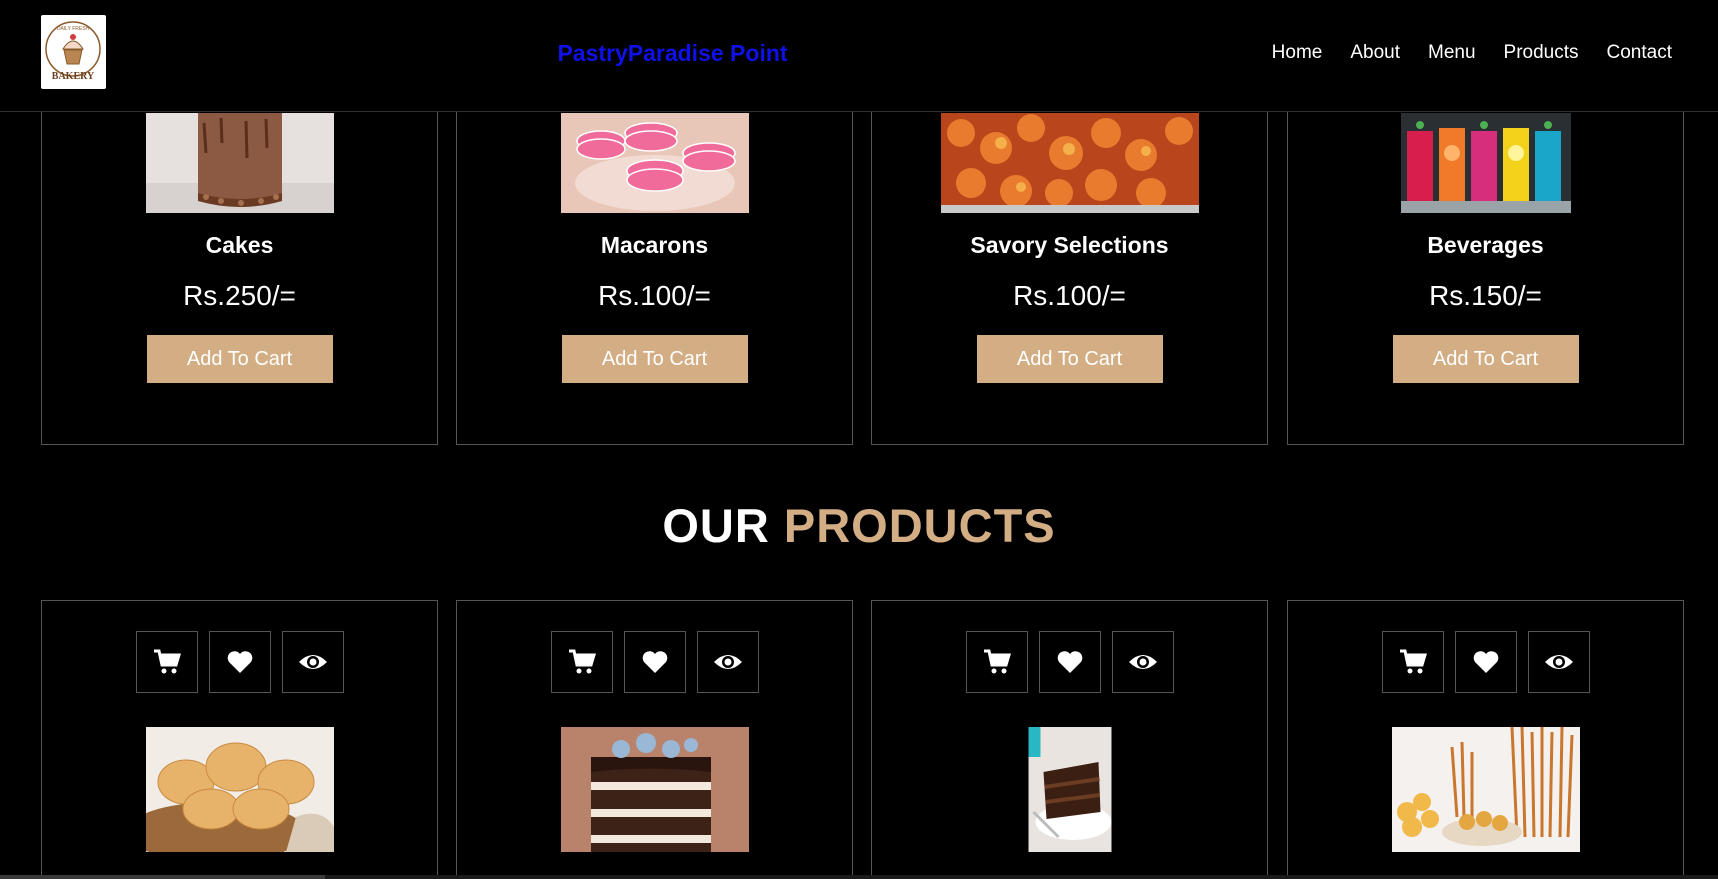  What do you see at coordinates (1297, 53) in the screenshot?
I see `nav-home: Home` at bounding box center [1297, 53].